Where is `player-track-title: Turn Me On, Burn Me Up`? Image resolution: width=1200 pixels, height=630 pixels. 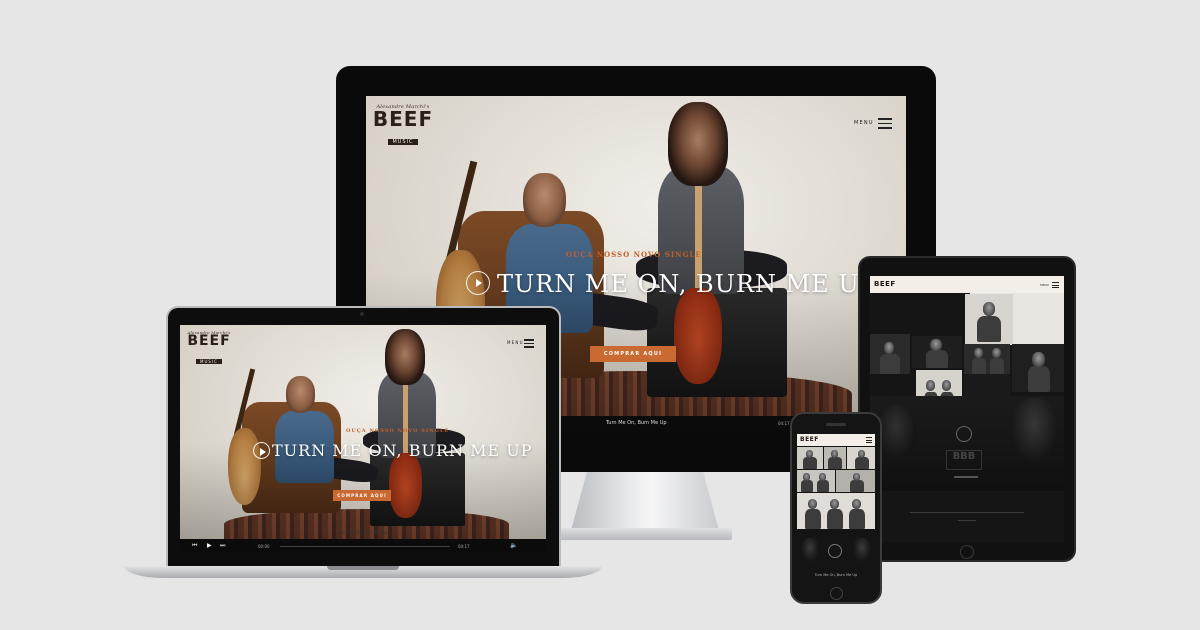 player-track-title: Turn Me On, Burn Me Up is located at coordinates (636, 423).